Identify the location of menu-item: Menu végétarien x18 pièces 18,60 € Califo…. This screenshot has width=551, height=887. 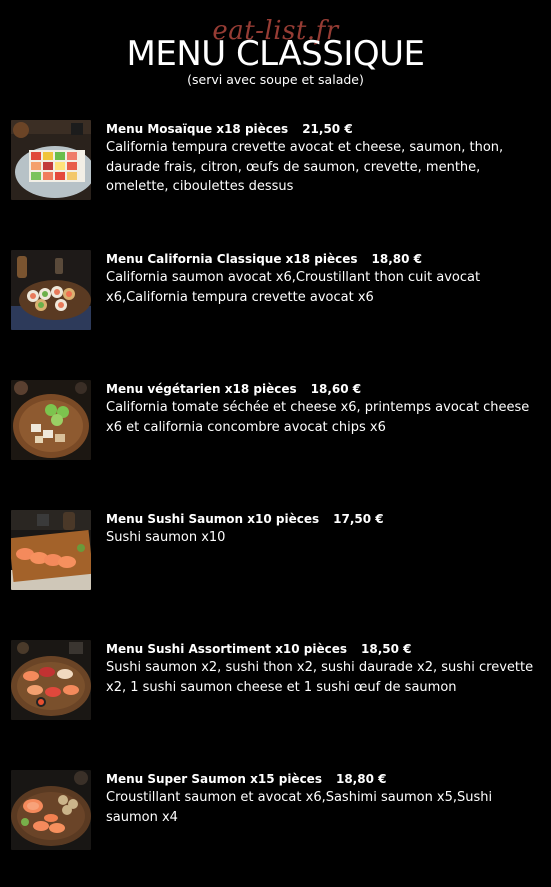
(276, 421).